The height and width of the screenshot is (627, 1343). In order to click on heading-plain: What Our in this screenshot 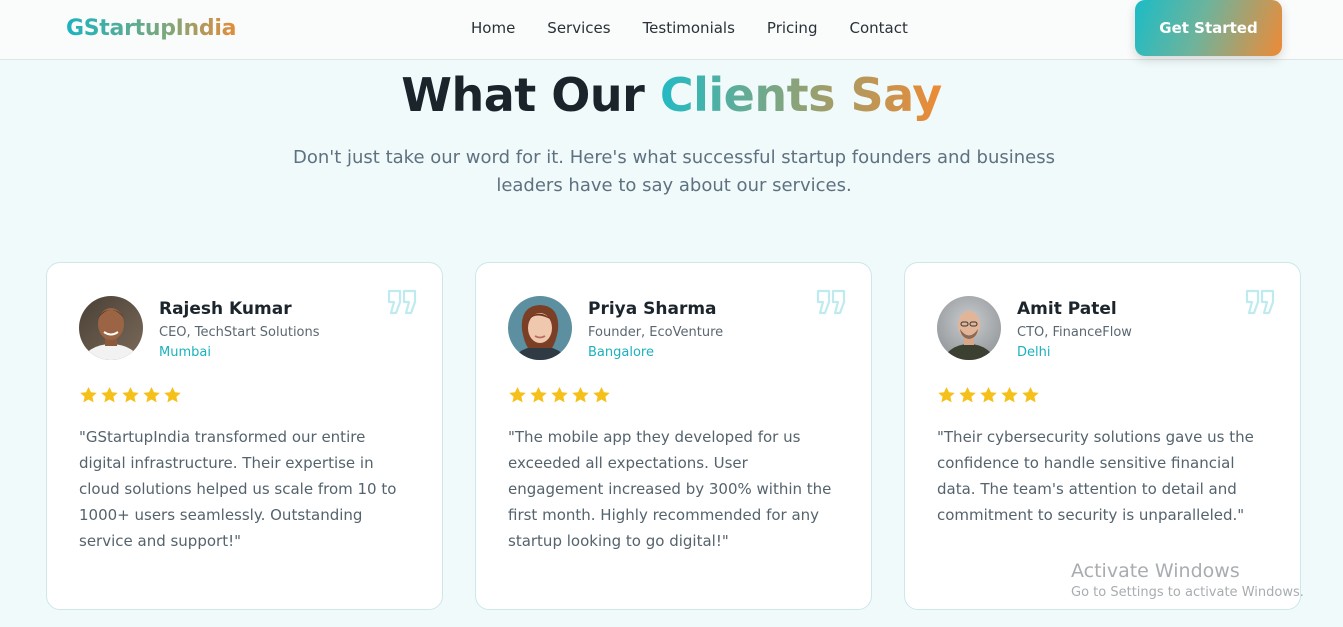, I will do `click(530, 95)`.